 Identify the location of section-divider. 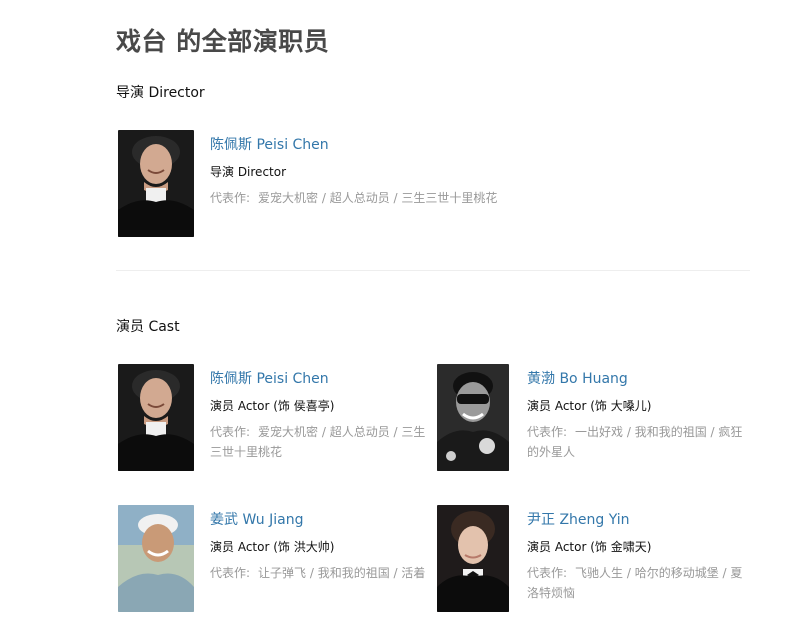
(433, 270).